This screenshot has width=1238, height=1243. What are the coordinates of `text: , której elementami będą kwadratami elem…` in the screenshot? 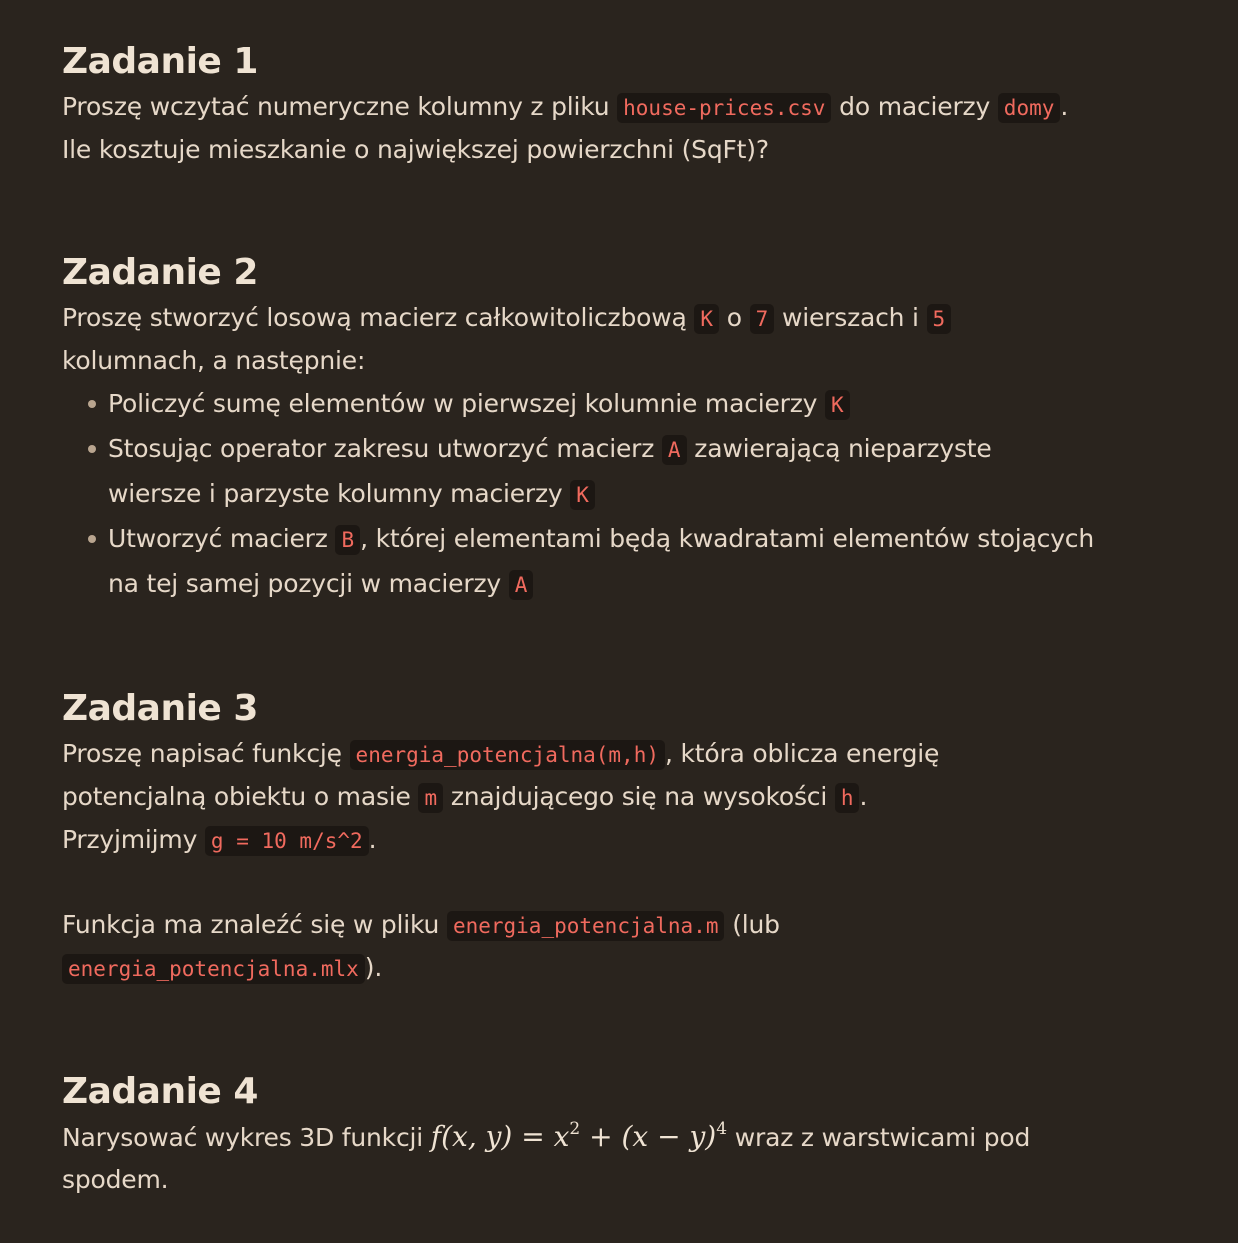 It's located at (727, 538).